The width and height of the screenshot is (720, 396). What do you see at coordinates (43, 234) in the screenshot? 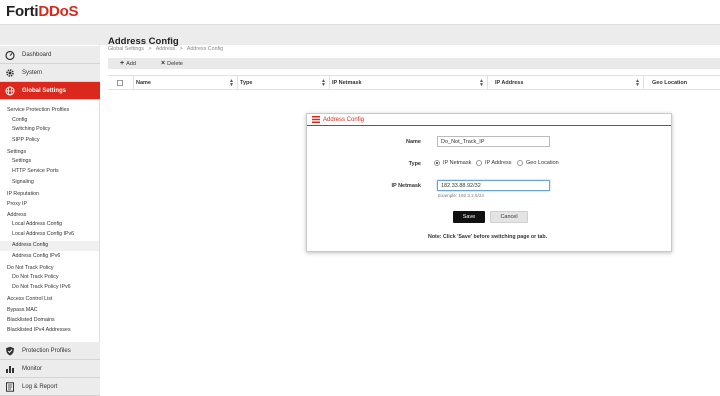
I see `tree-item-local-address-config-ipv6: Local Address Config IPv6` at bounding box center [43, 234].